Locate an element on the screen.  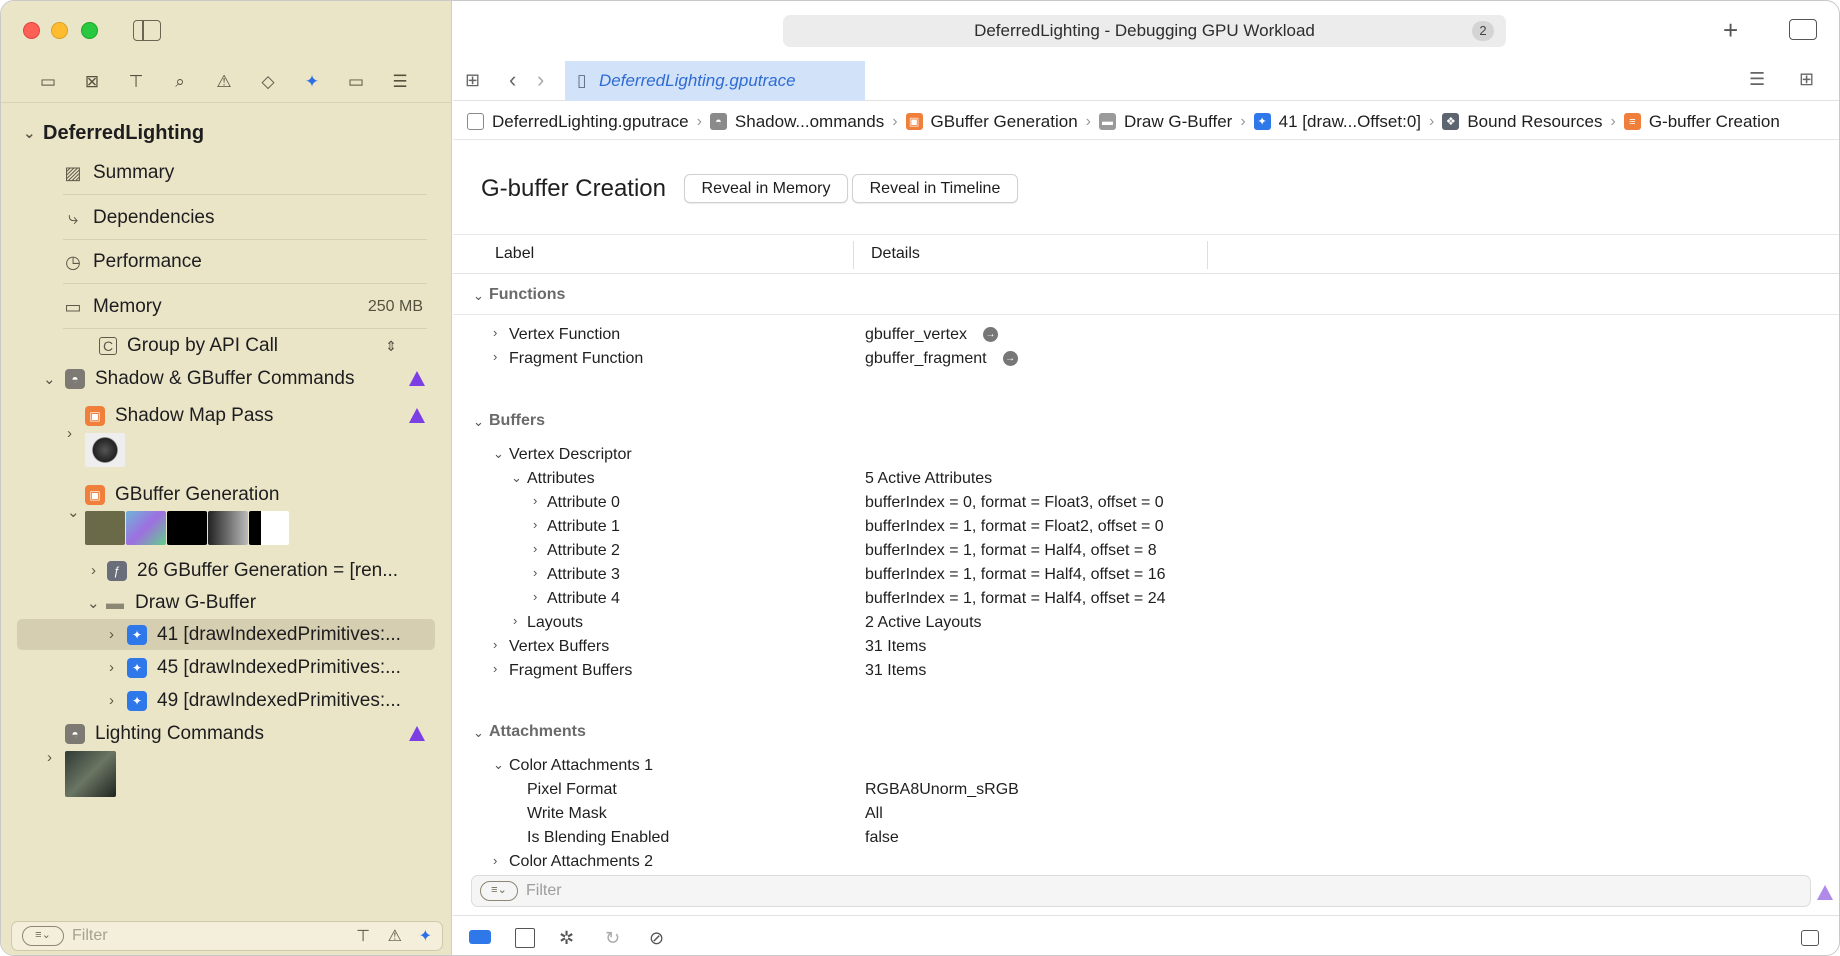
reload-icon: ↻ is located at coordinates (612, 938).